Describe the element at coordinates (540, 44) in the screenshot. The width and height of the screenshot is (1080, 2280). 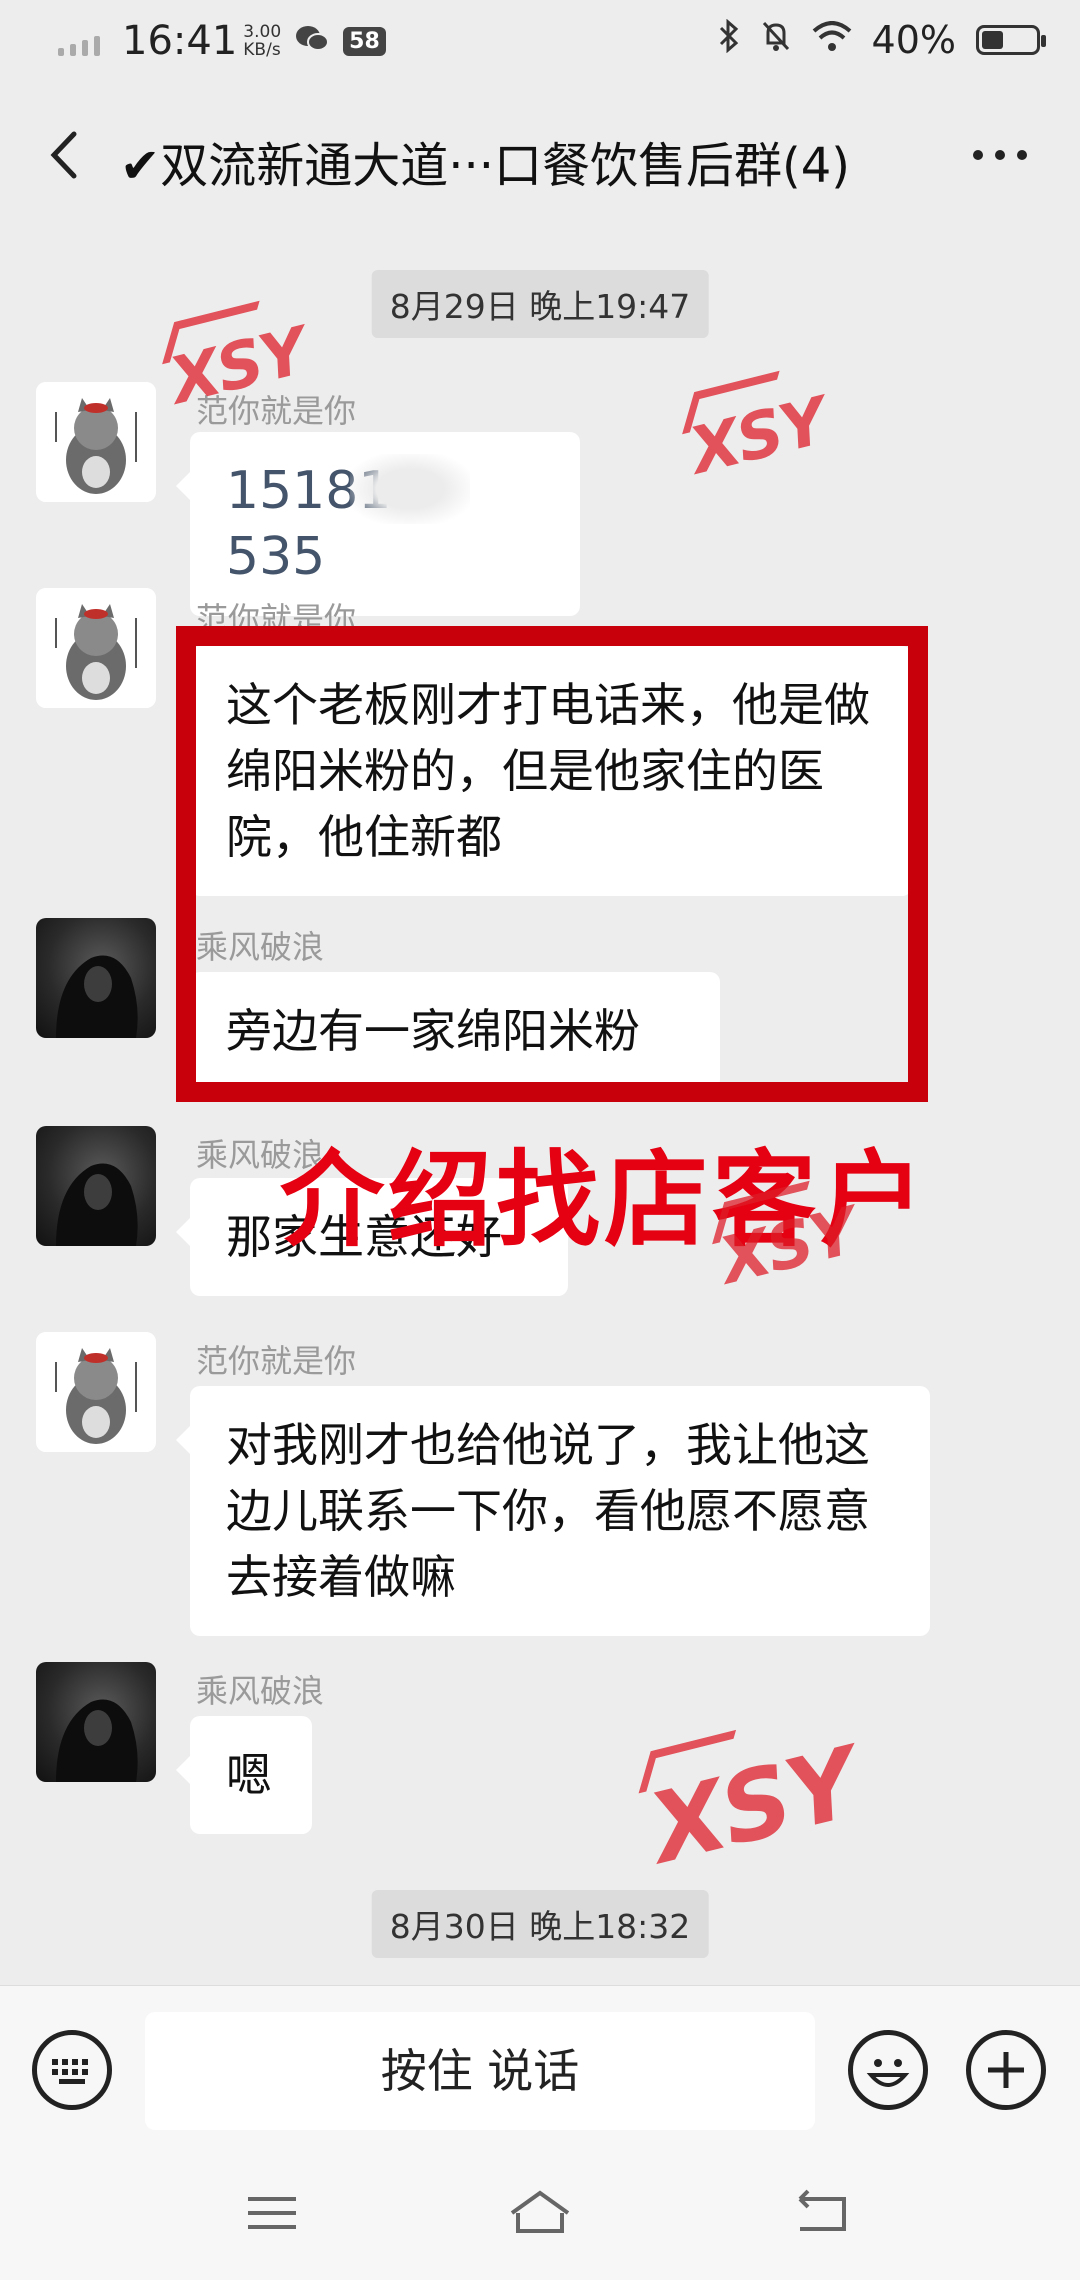
I see `status-bar: 16:41 3.00 KB/s 58 40%` at that location.